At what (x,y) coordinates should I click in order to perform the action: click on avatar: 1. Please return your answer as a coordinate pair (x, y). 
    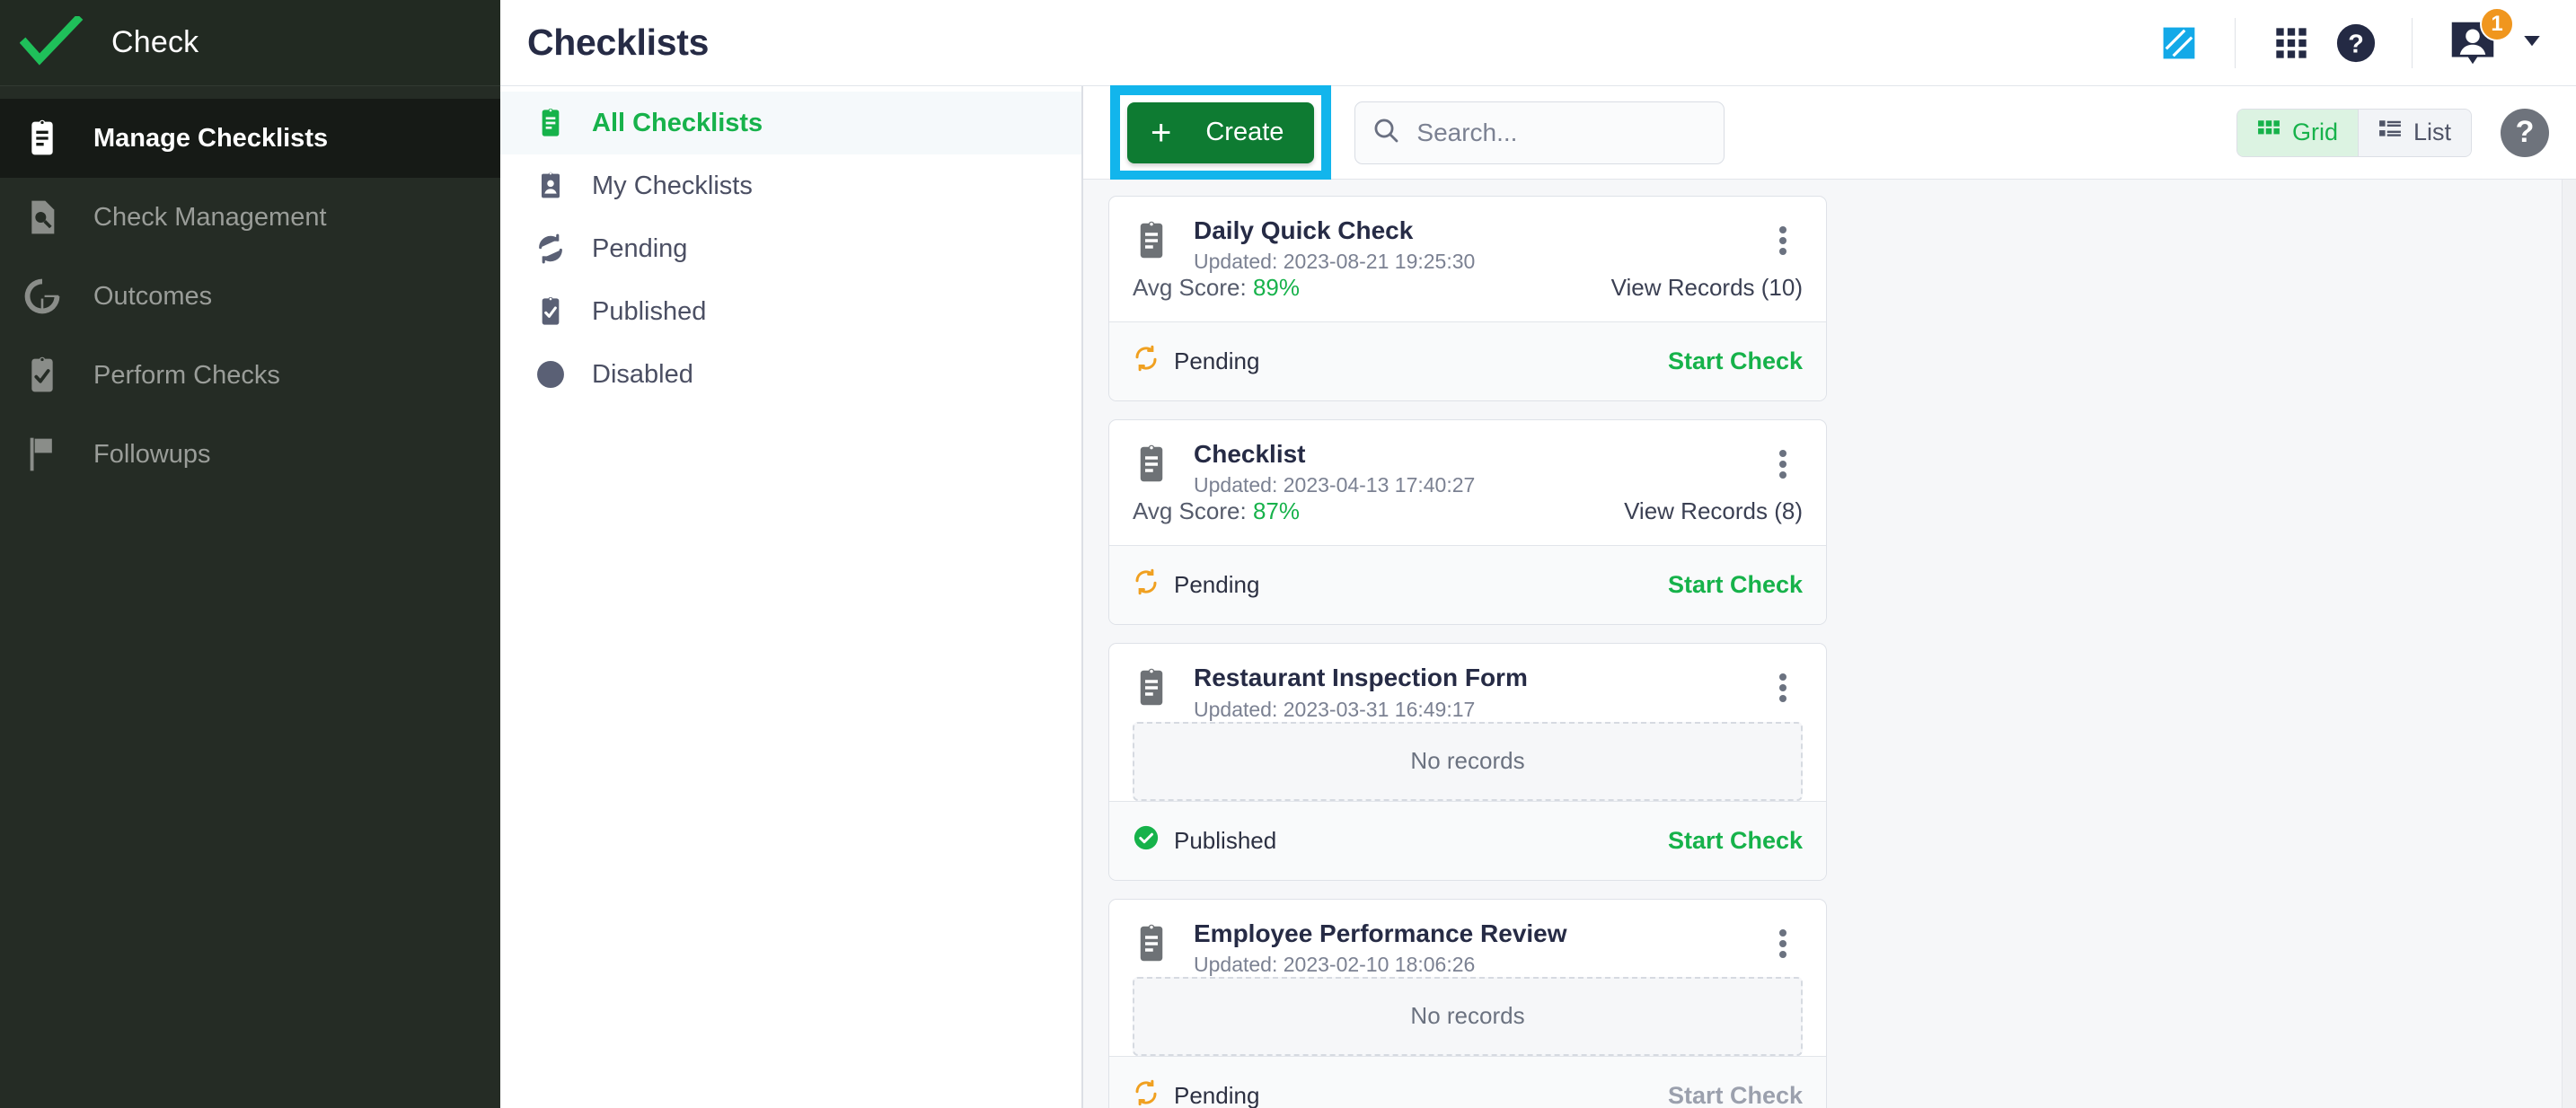
    Looking at the image, I should click on (2479, 38).